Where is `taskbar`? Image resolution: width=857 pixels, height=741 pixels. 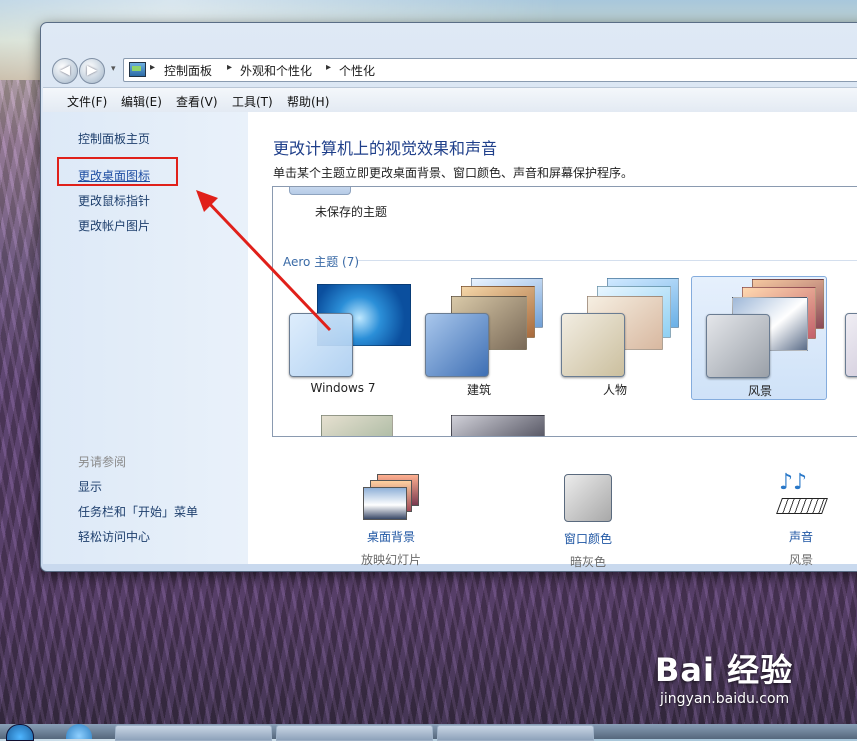
taskbar is located at coordinates (428, 732).